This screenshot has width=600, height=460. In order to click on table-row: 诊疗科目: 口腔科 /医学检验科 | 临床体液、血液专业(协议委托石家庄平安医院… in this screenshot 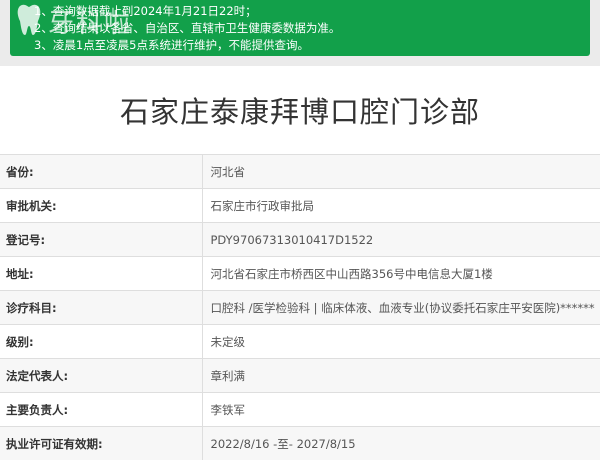, I will do `click(300, 308)`.